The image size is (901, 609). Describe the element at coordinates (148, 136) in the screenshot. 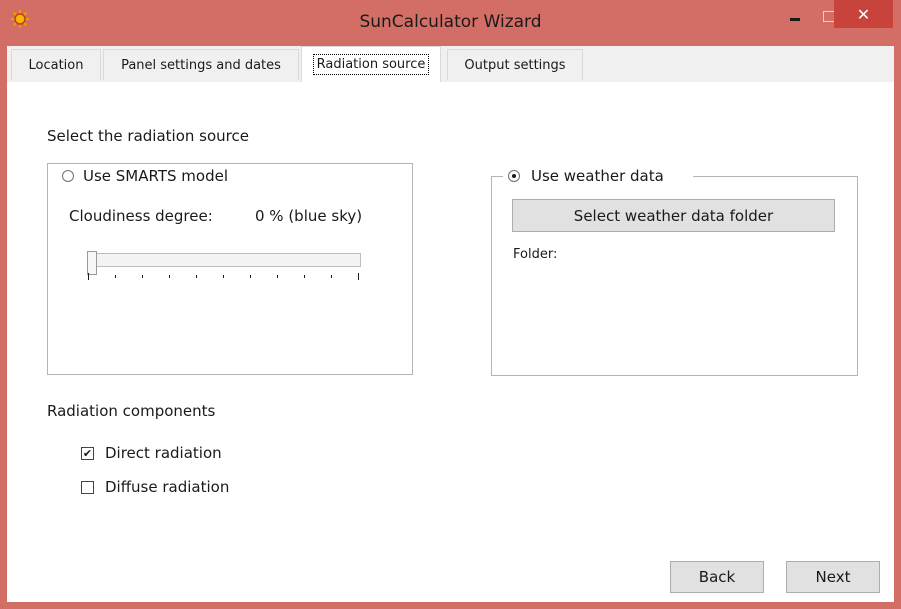

I see `select-source-heading: Select the radiation source` at that location.